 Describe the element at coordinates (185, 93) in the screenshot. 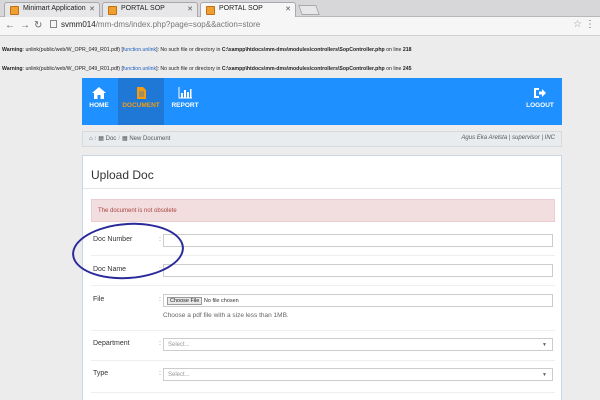

I see `bar-chart-icon` at that location.